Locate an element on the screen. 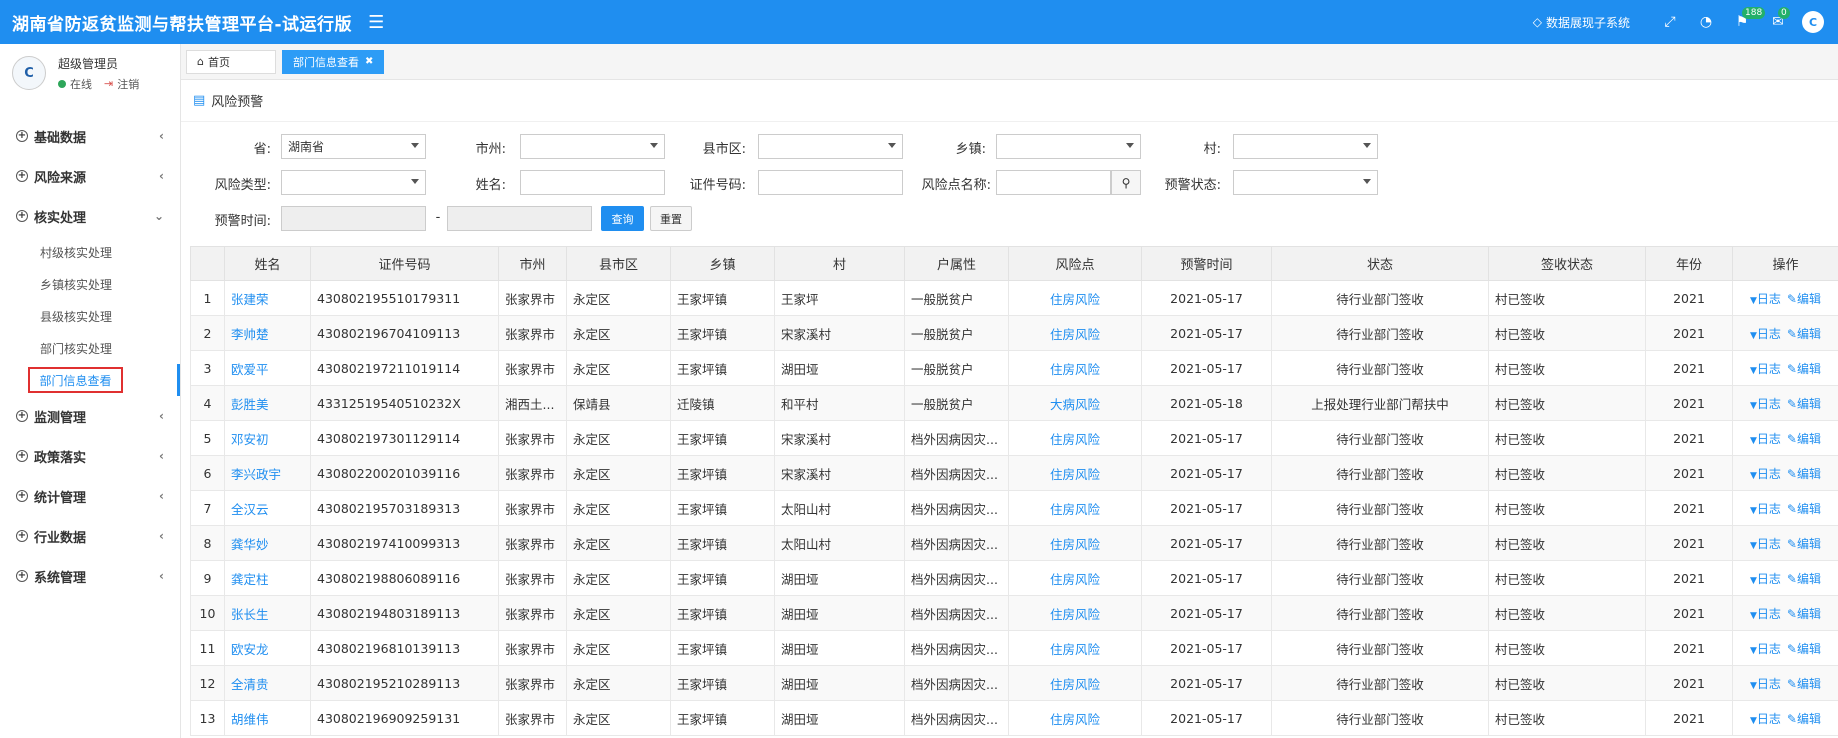 This screenshot has width=1838, height=738. query-button: 查询 is located at coordinates (622, 218).